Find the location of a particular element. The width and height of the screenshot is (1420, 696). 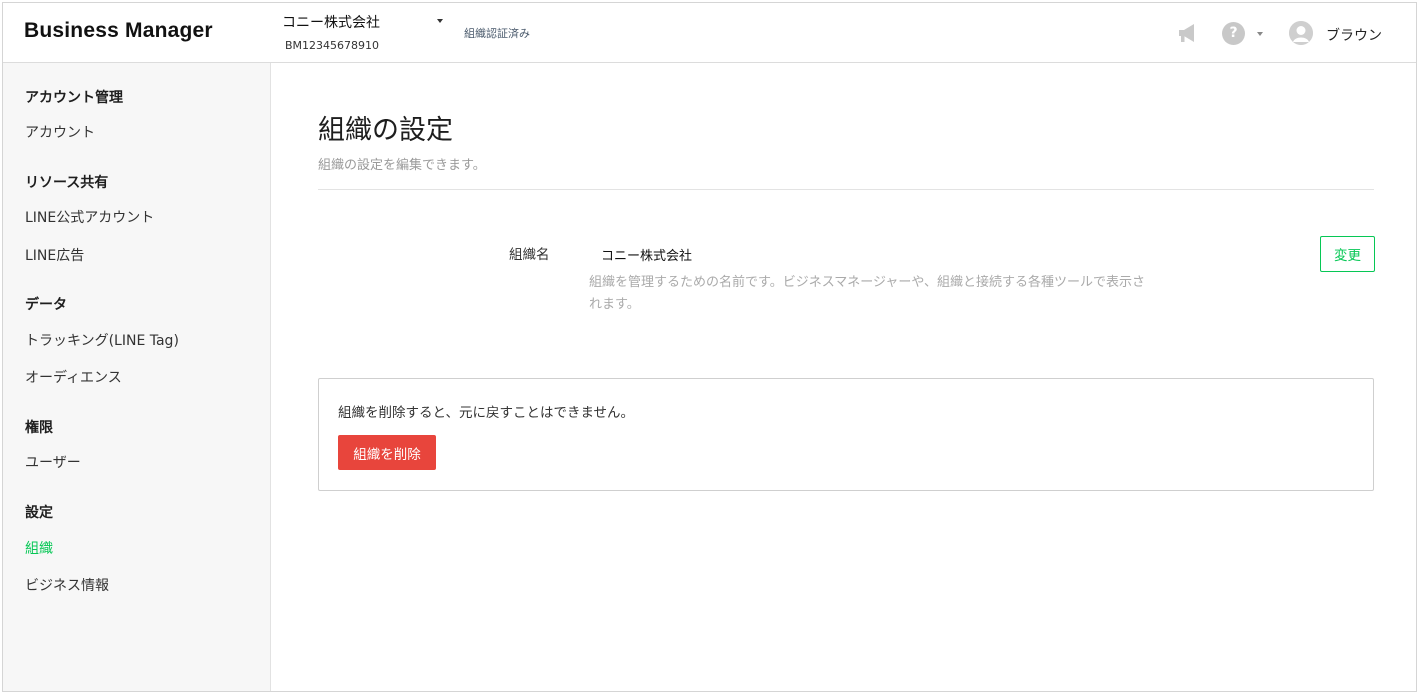

help-menu: ? is located at coordinates (1244, 34).